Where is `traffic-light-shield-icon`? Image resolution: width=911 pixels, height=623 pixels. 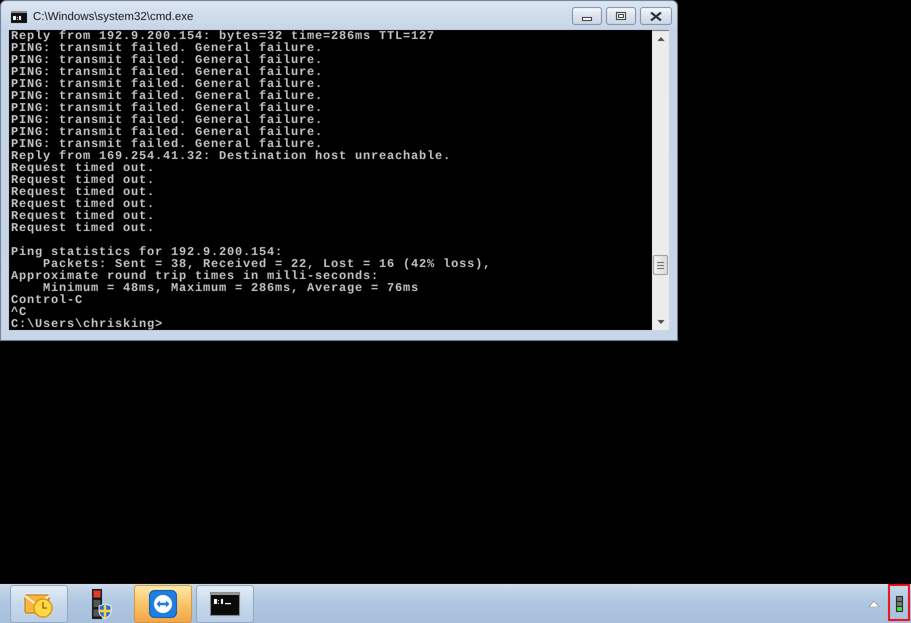
traffic-light-shield-icon is located at coordinates (101, 604).